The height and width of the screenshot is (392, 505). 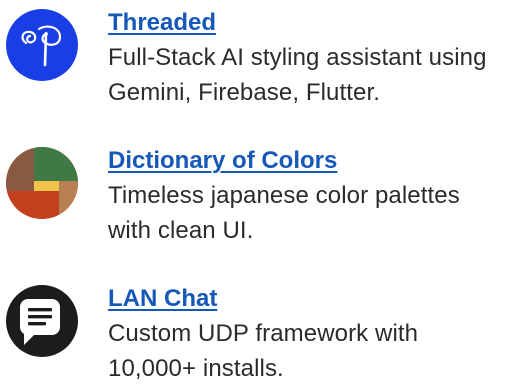 What do you see at coordinates (162, 23) in the screenshot?
I see `project-title-link: Threaded` at bounding box center [162, 23].